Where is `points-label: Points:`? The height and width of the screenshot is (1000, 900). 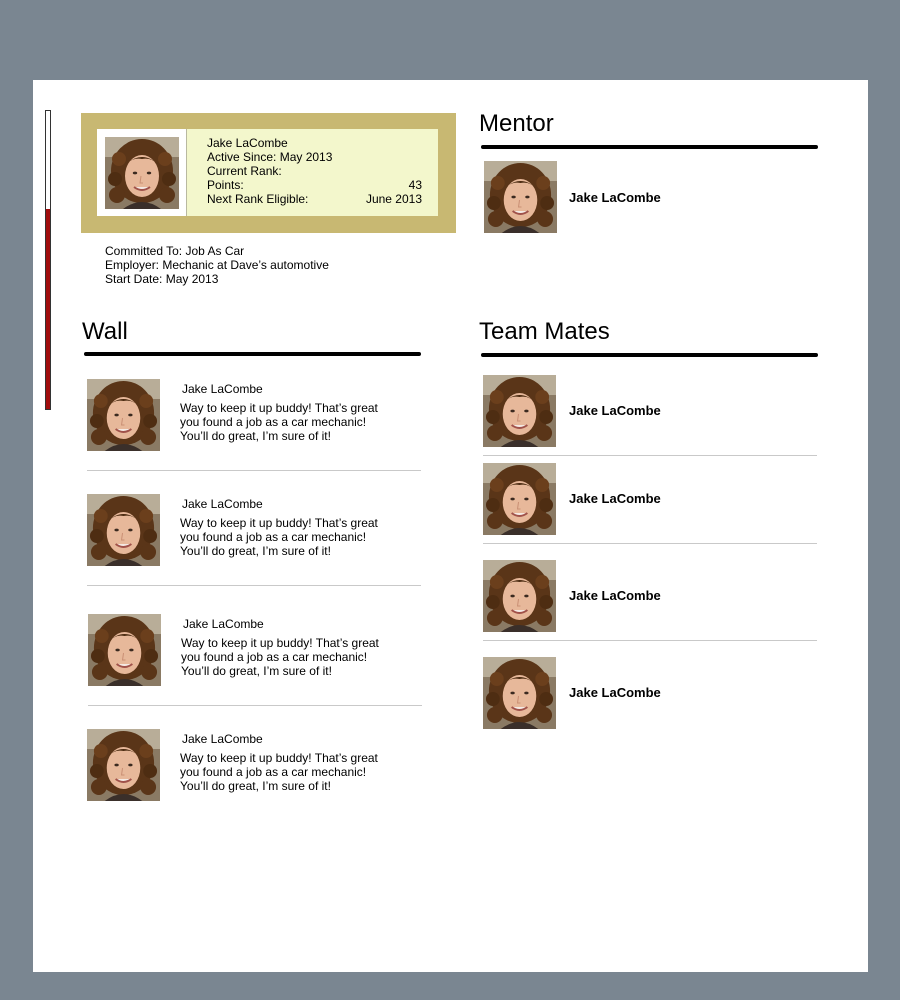
points-label: Points: is located at coordinates (225, 185).